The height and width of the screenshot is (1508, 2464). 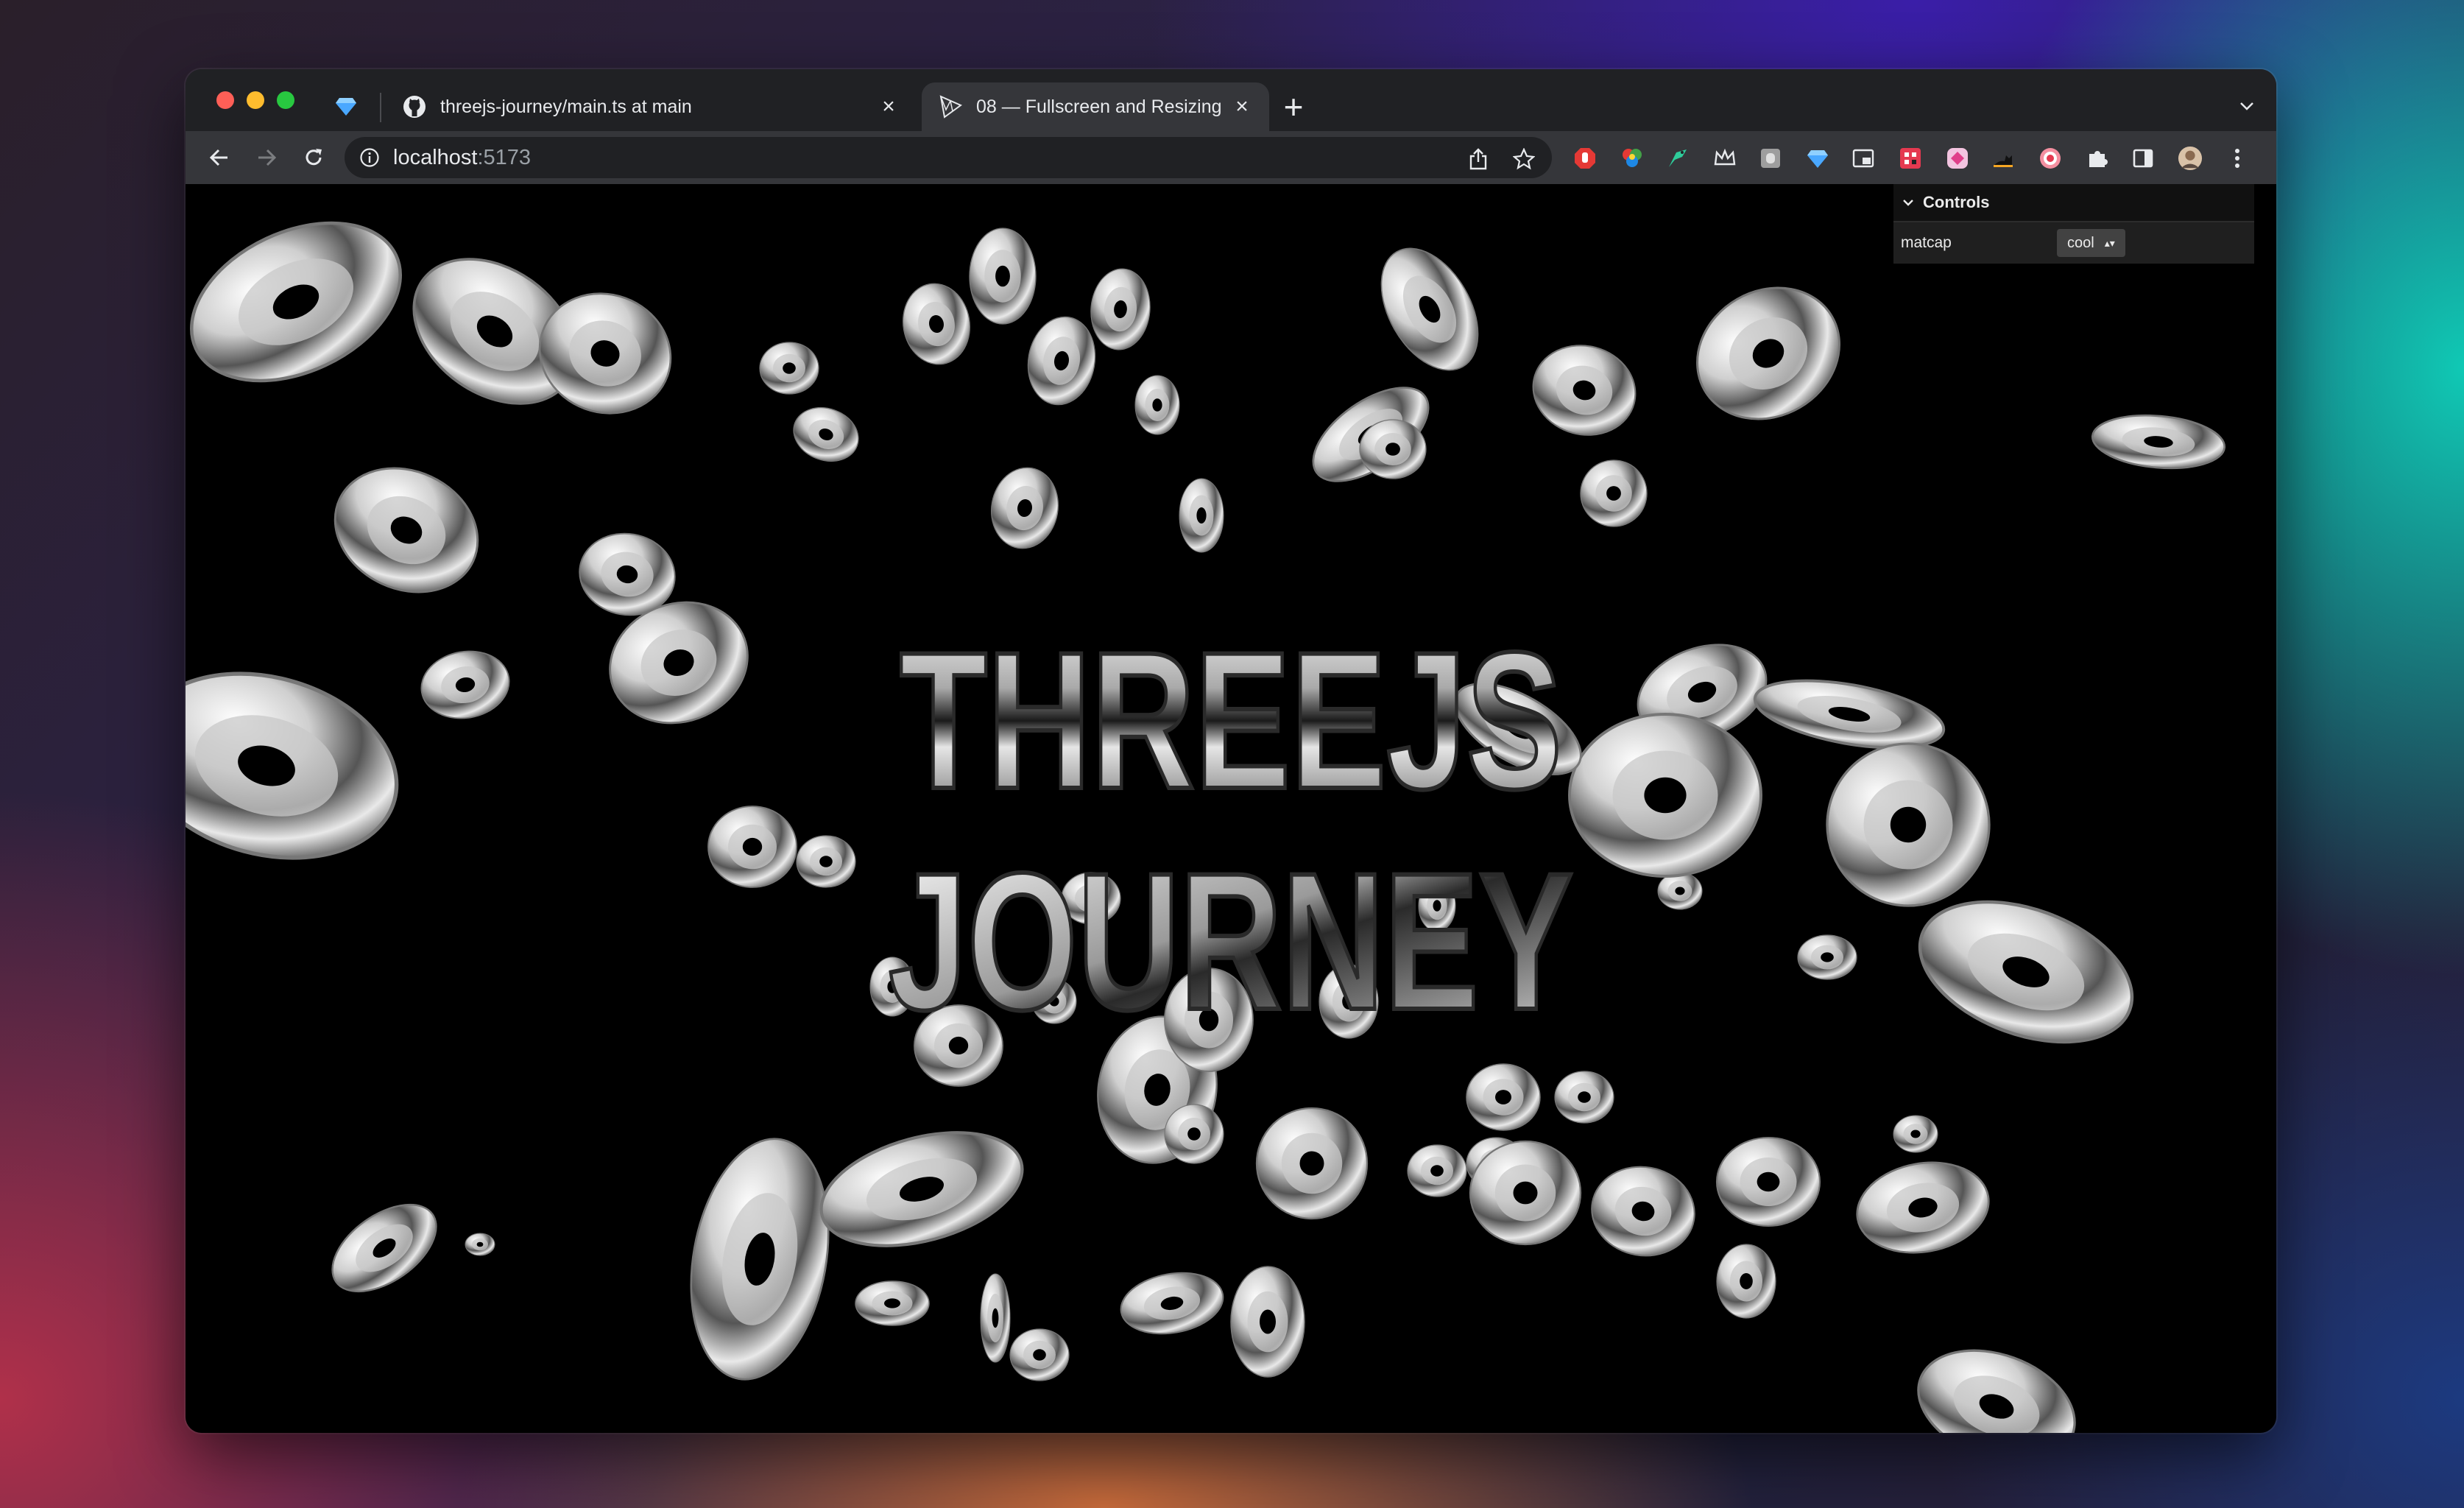 I want to click on side-panel-icon, so click(x=2143, y=158).